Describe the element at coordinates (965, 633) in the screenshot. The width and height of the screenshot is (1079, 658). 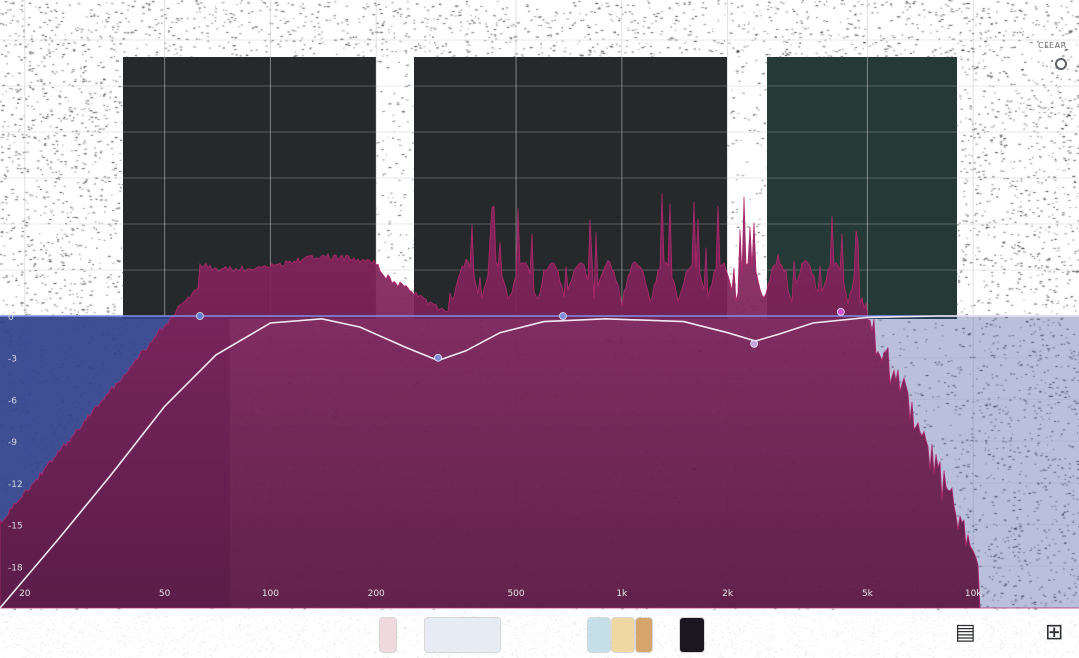
I see `calendar-icon: ▤` at that location.